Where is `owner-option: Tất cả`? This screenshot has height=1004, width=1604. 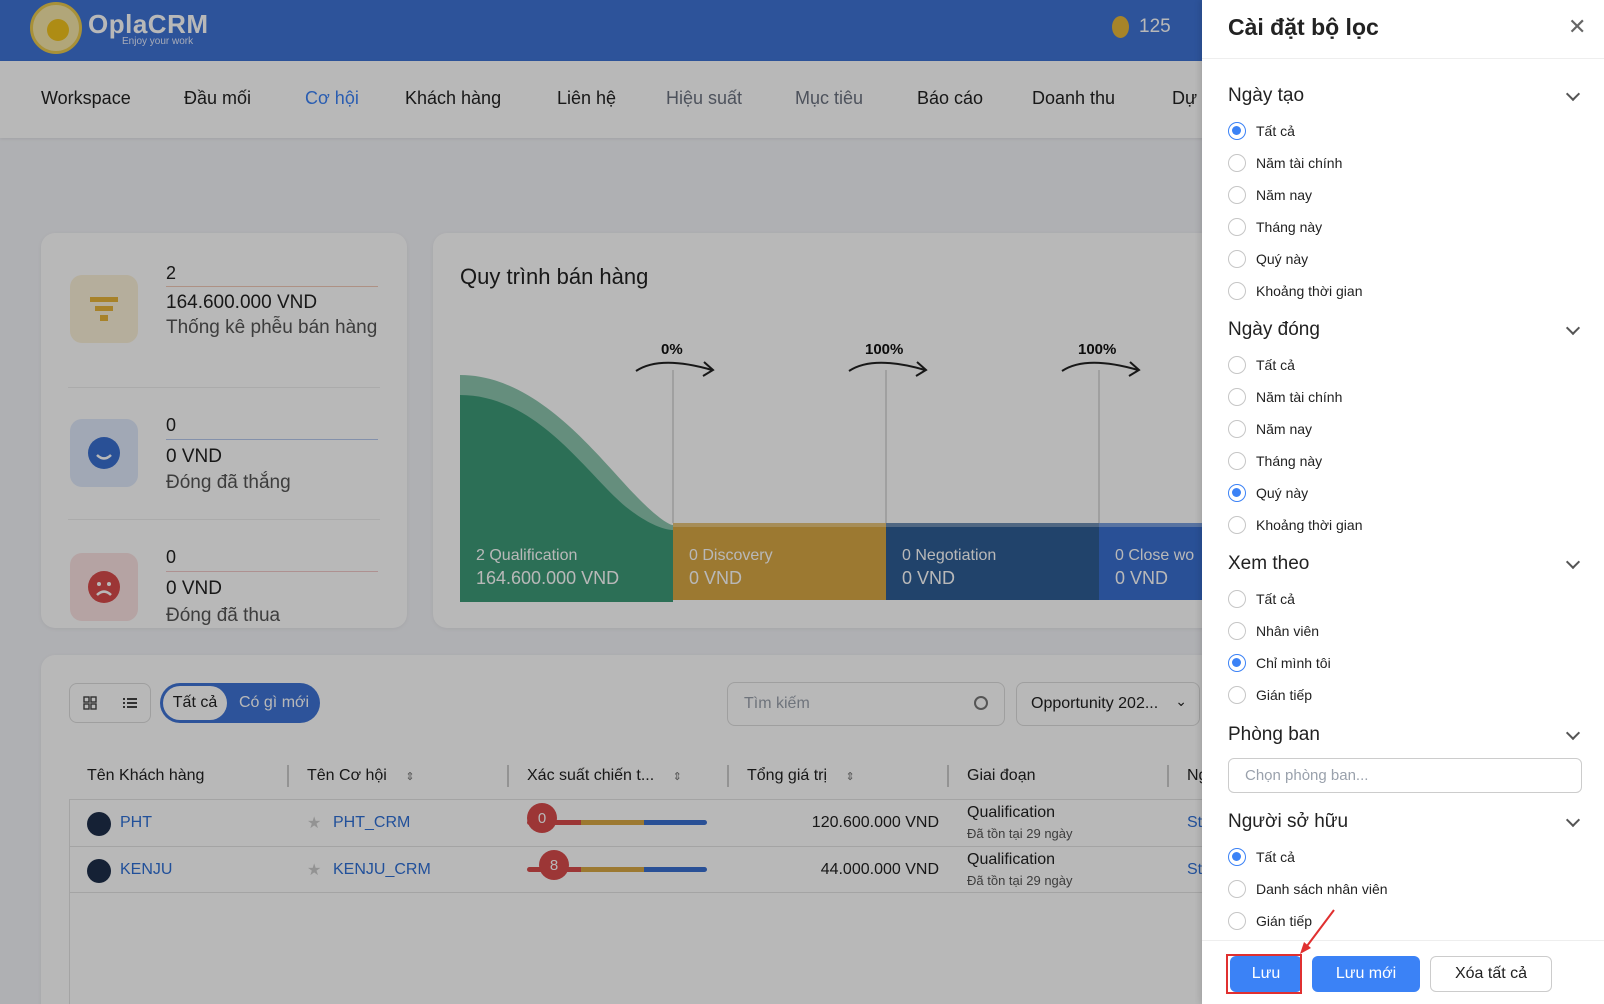 owner-option: Tất cả is located at coordinates (1261, 857).